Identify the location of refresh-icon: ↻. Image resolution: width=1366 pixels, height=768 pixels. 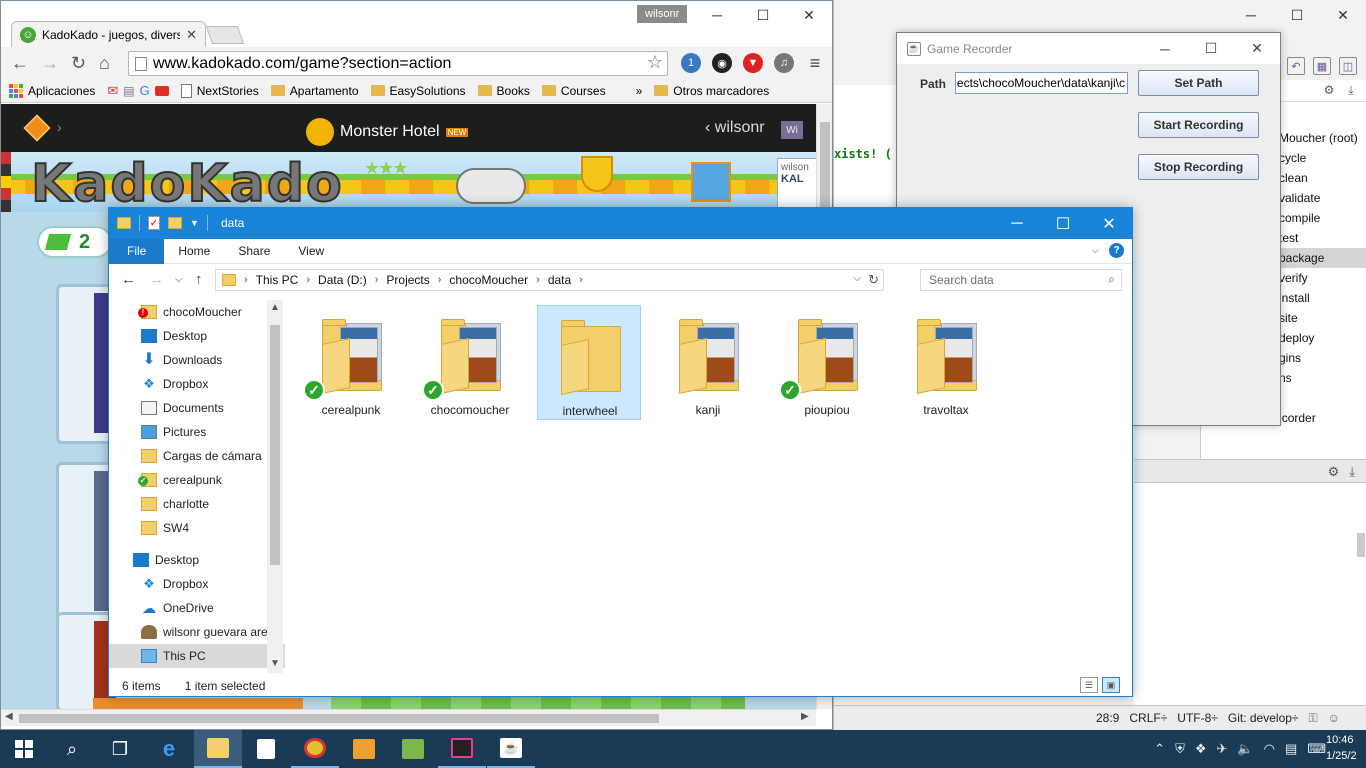
(873, 280).